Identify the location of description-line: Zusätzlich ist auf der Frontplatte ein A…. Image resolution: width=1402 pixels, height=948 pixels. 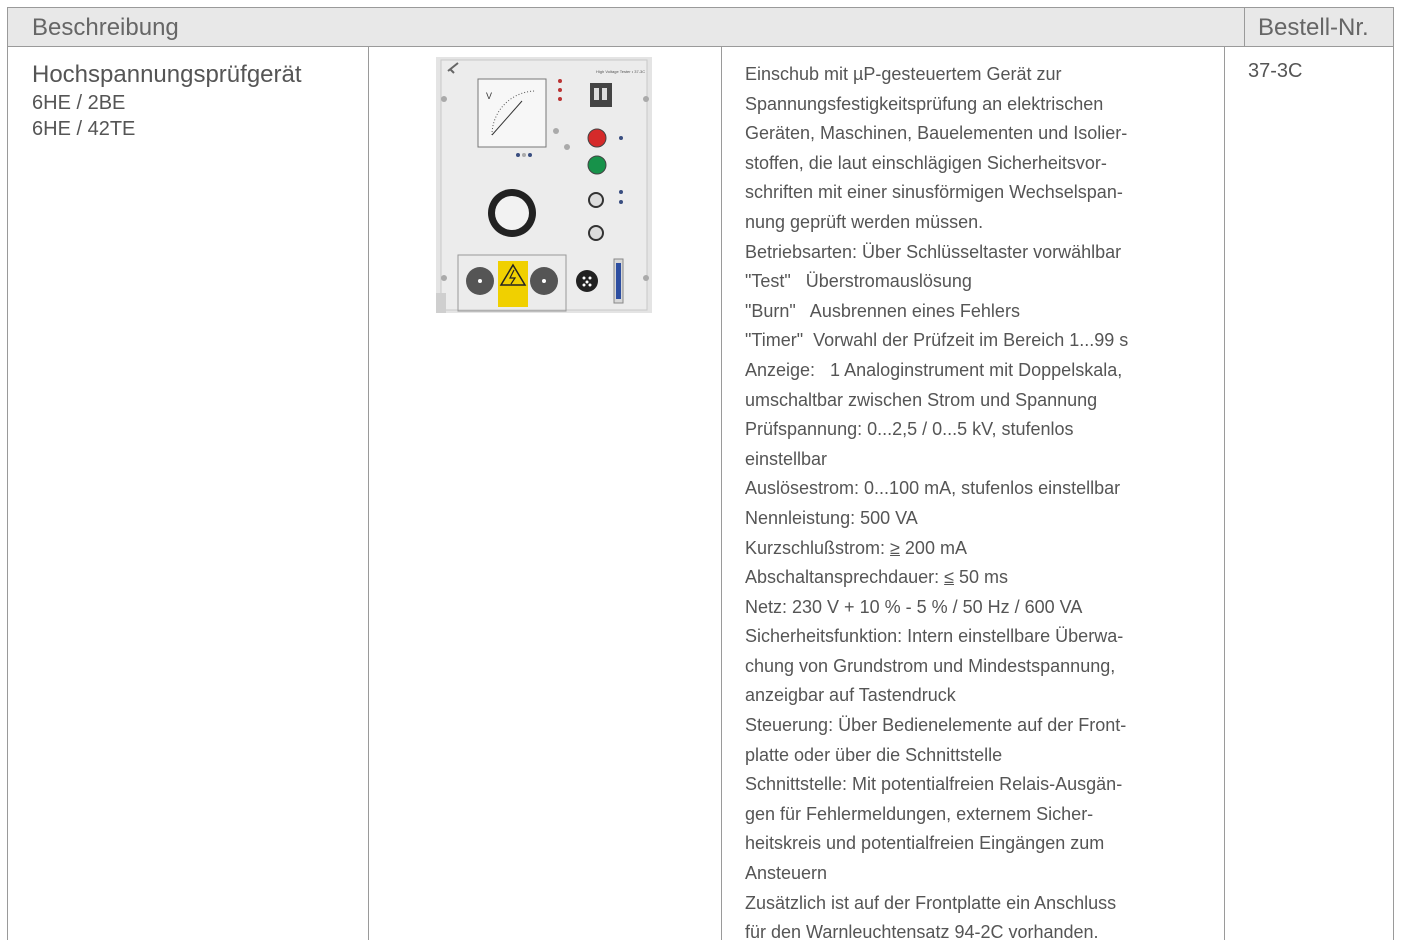
(931, 902).